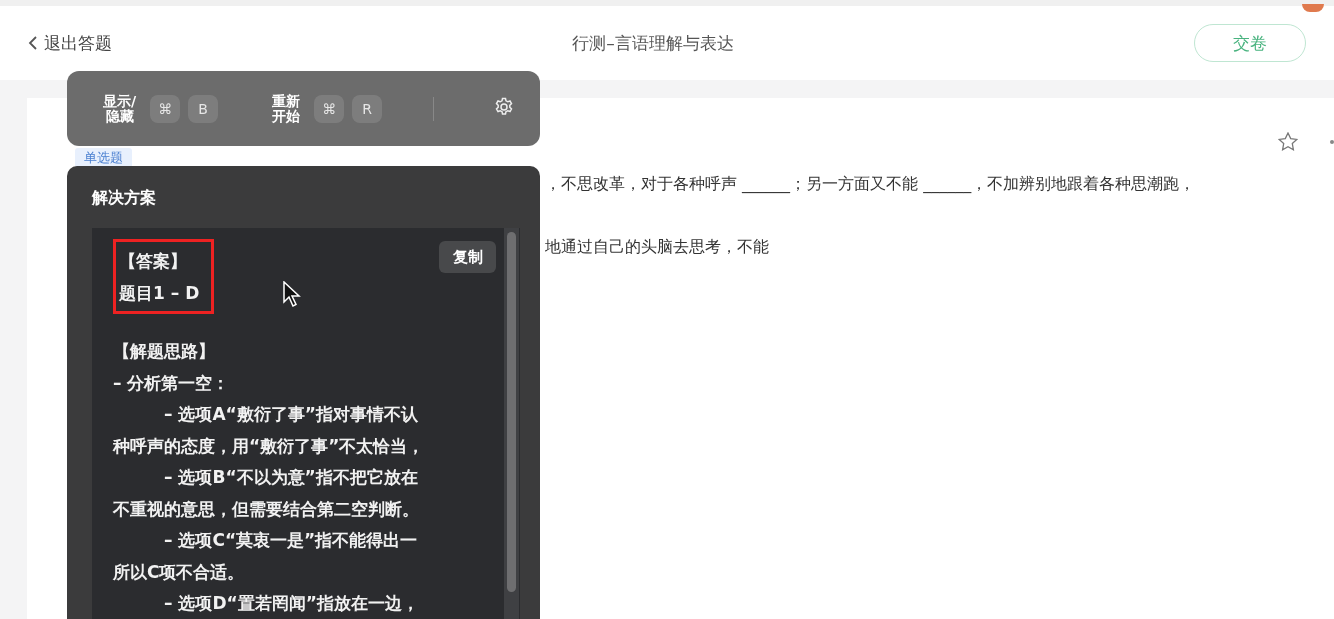 This screenshot has width=1334, height=619. What do you see at coordinates (504, 106) in the screenshot?
I see `settings-icon` at bounding box center [504, 106].